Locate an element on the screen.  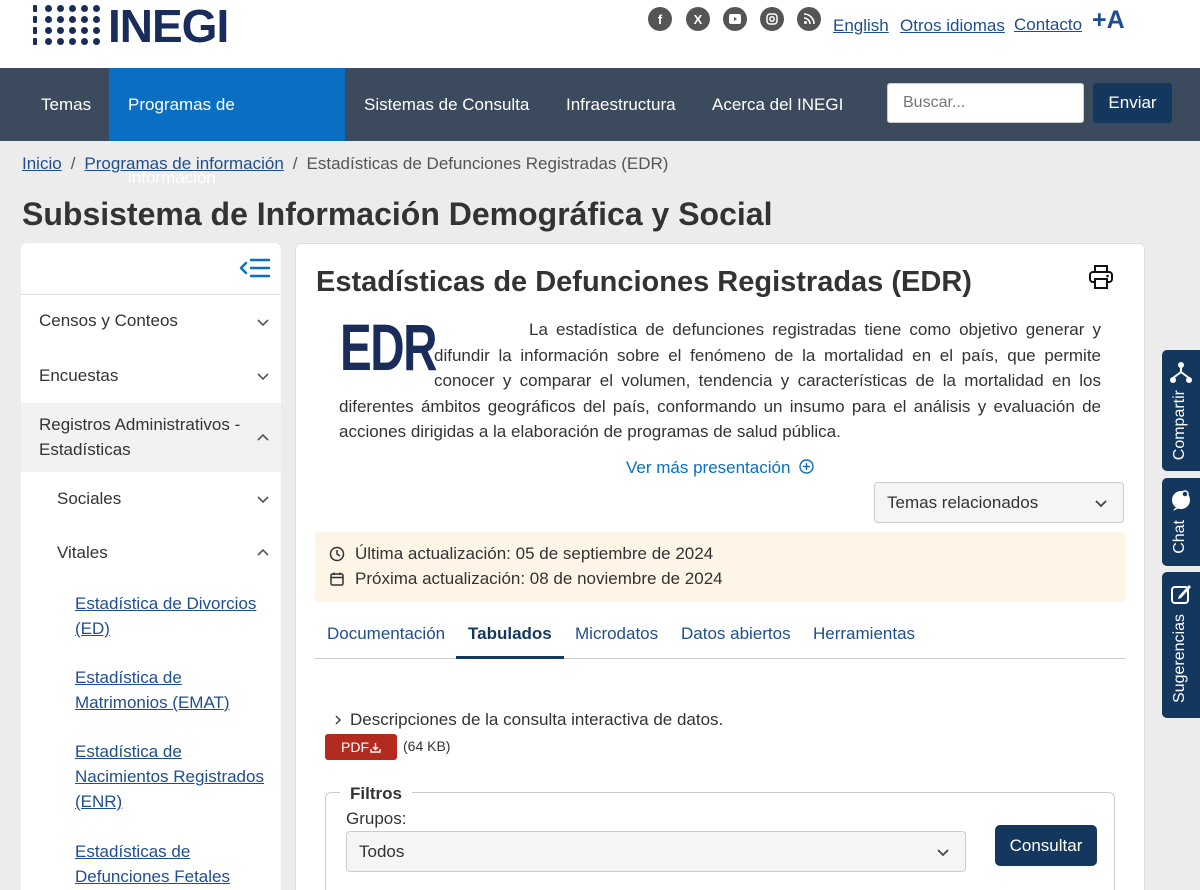
grupos-label: Grupos: is located at coordinates (376, 818).